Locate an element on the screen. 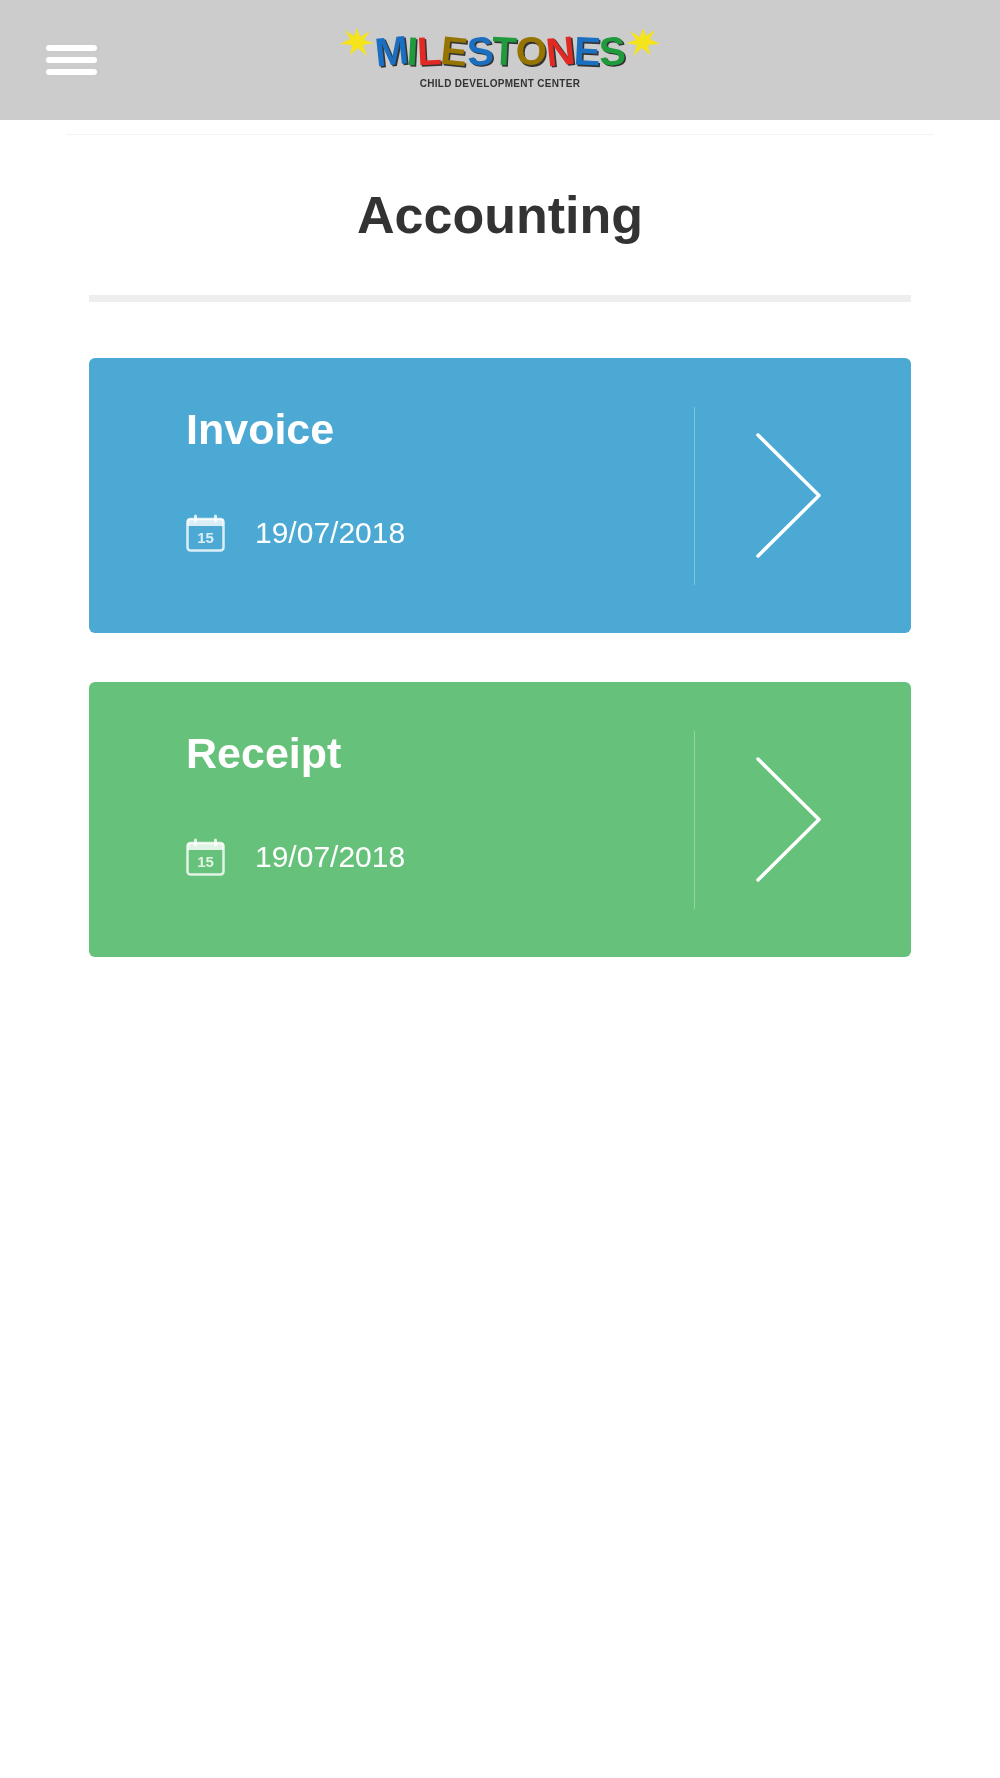 The height and width of the screenshot is (1778, 1000). menu-icon is located at coordinates (71, 60).